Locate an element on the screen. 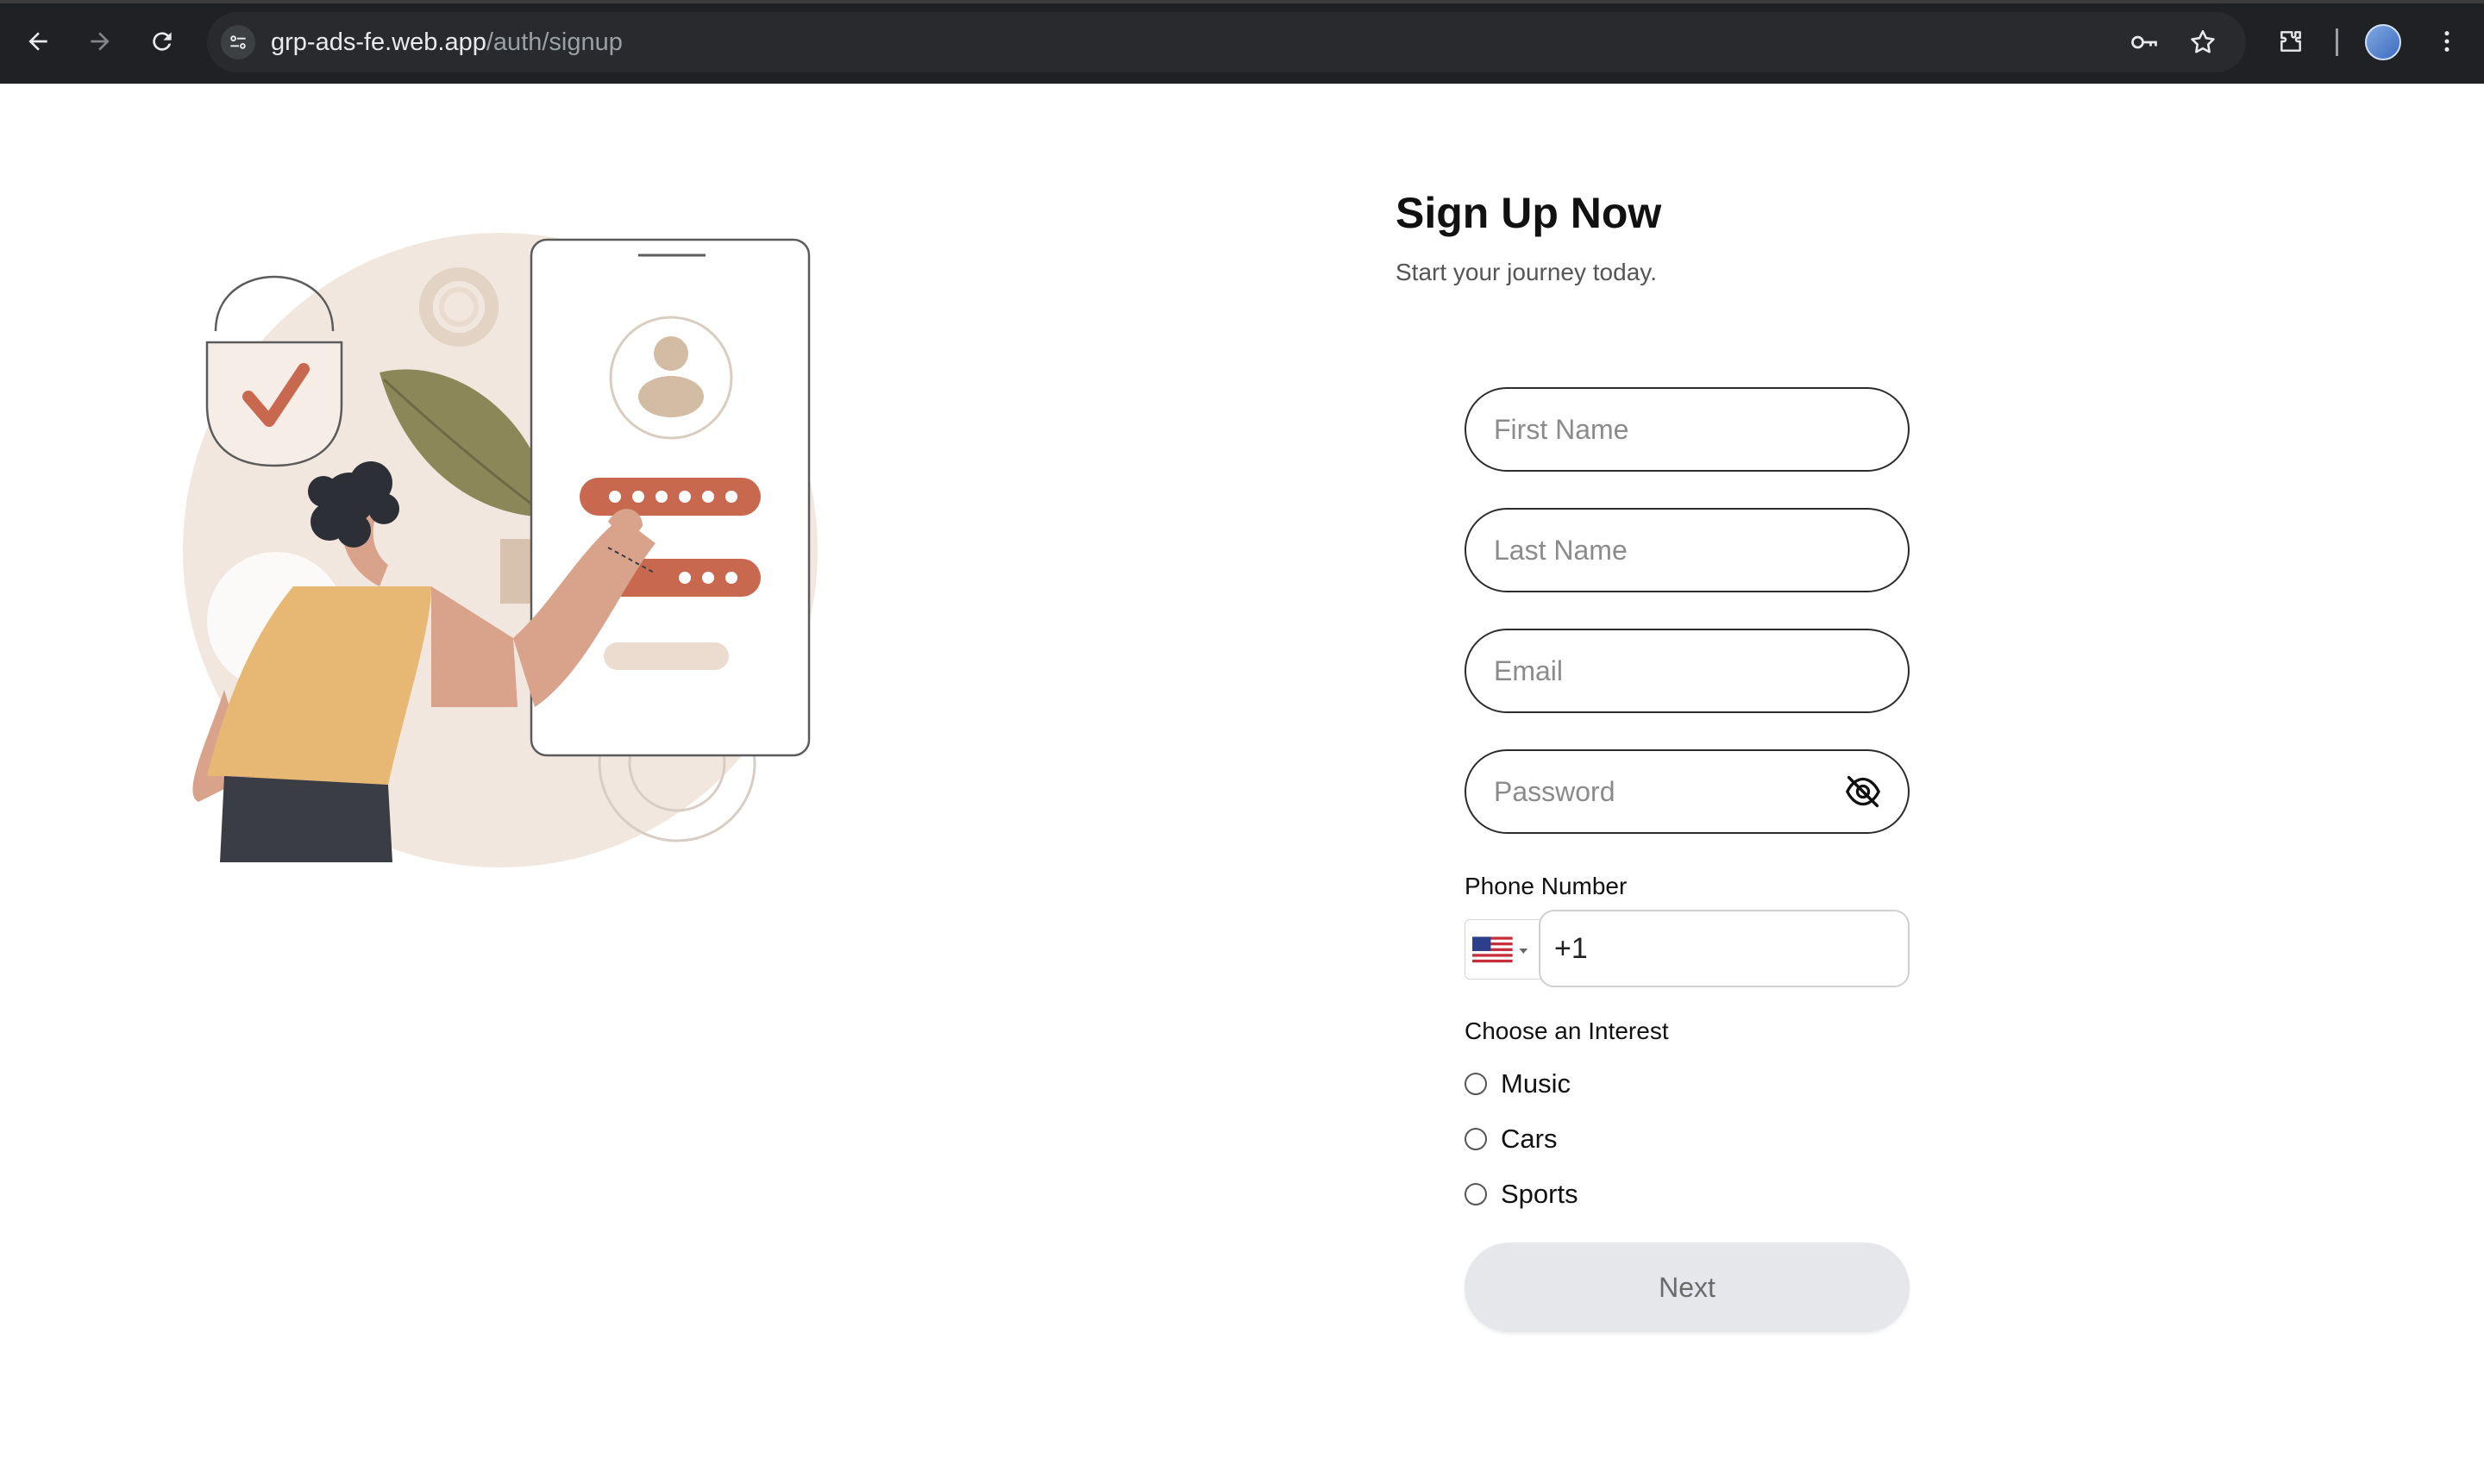 The height and width of the screenshot is (1484, 2484). toolbar-divider is located at coordinates (2337, 42).